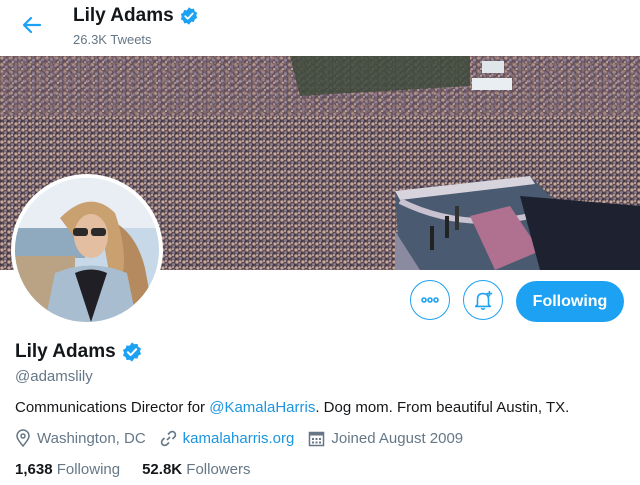 The image size is (640, 485). Describe the element at coordinates (218, 469) in the screenshot. I see `followers-label: Followers` at that location.